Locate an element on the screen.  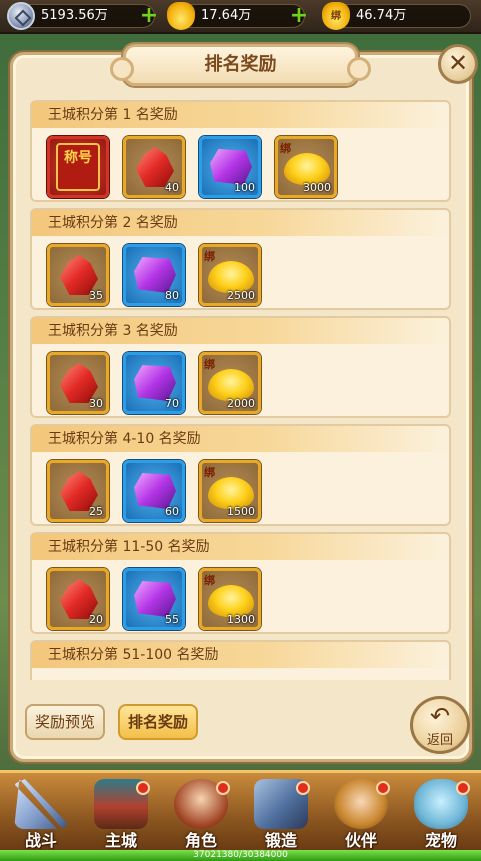
item-count: 55 is located at coordinates (172, 619).